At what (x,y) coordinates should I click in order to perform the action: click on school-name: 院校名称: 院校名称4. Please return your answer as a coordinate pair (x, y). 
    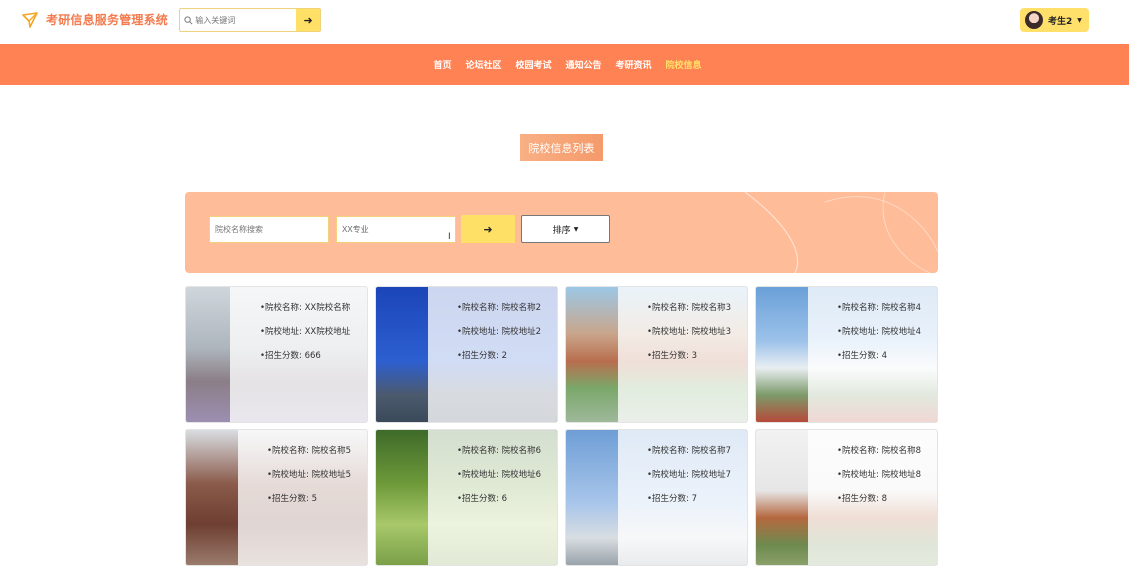
    Looking at the image, I should click on (879, 308).